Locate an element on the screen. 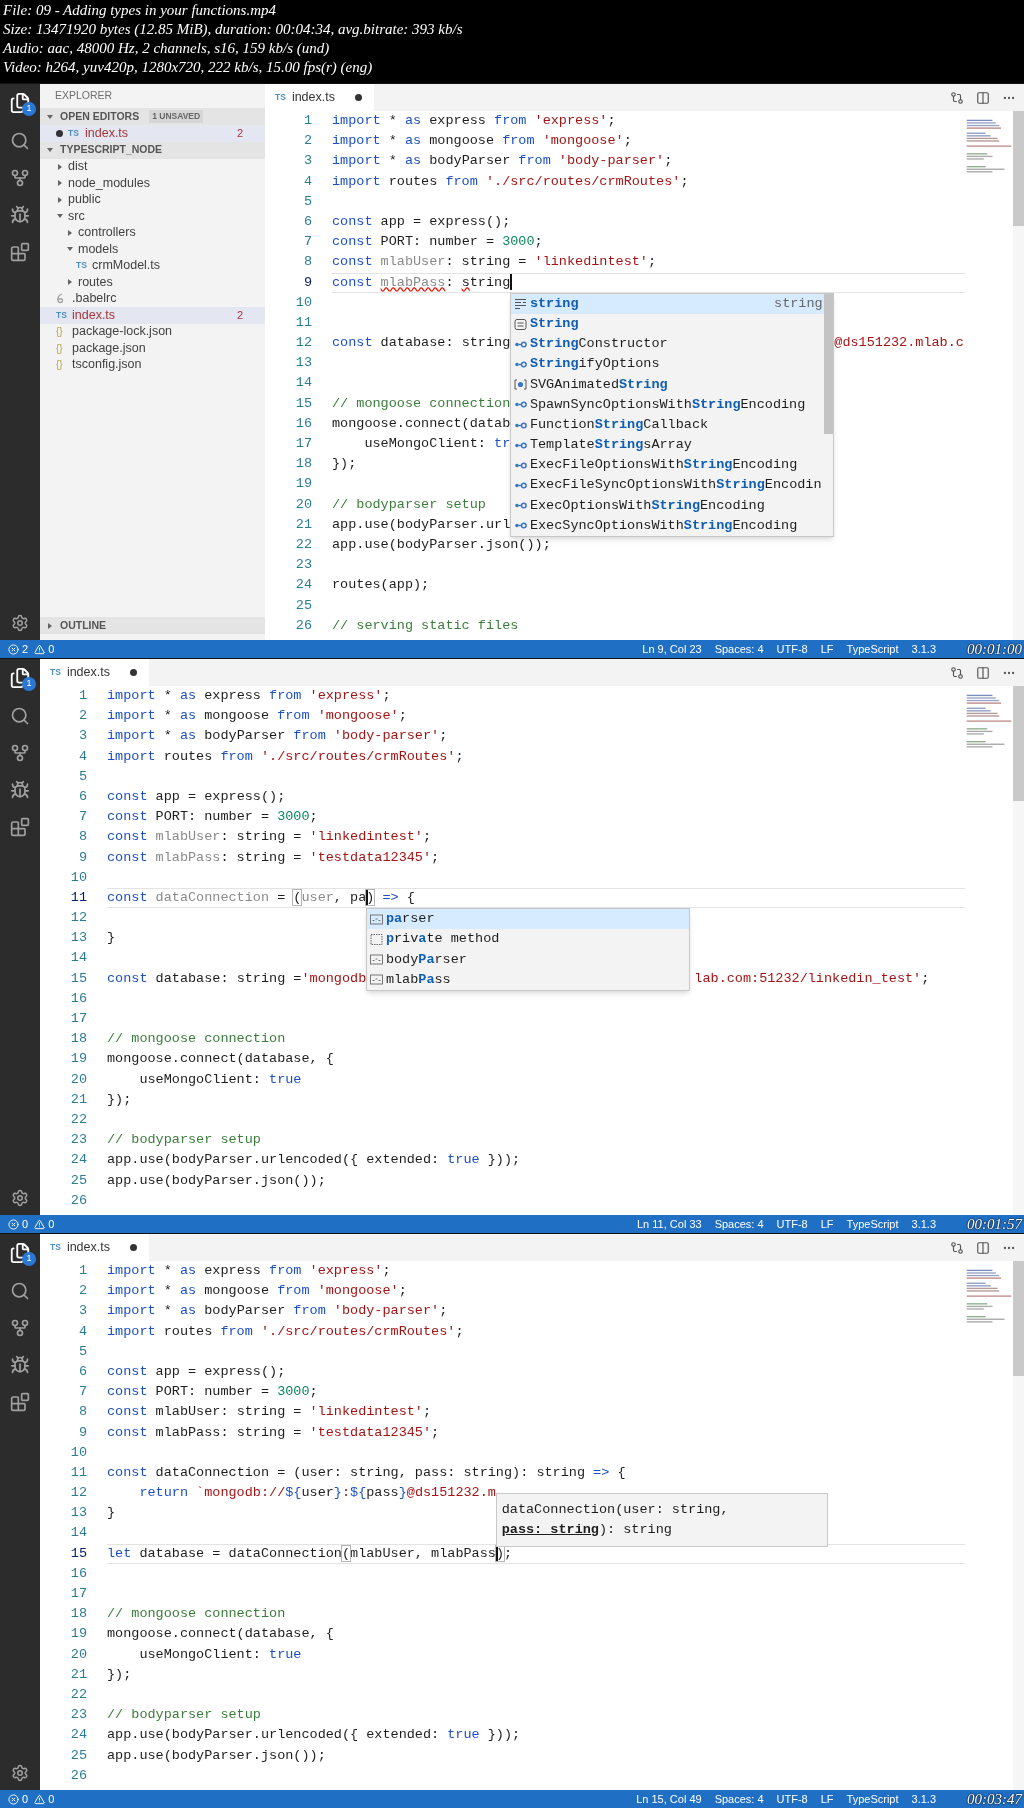  tree-item: TS crmModel.ts is located at coordinates (152, 265).